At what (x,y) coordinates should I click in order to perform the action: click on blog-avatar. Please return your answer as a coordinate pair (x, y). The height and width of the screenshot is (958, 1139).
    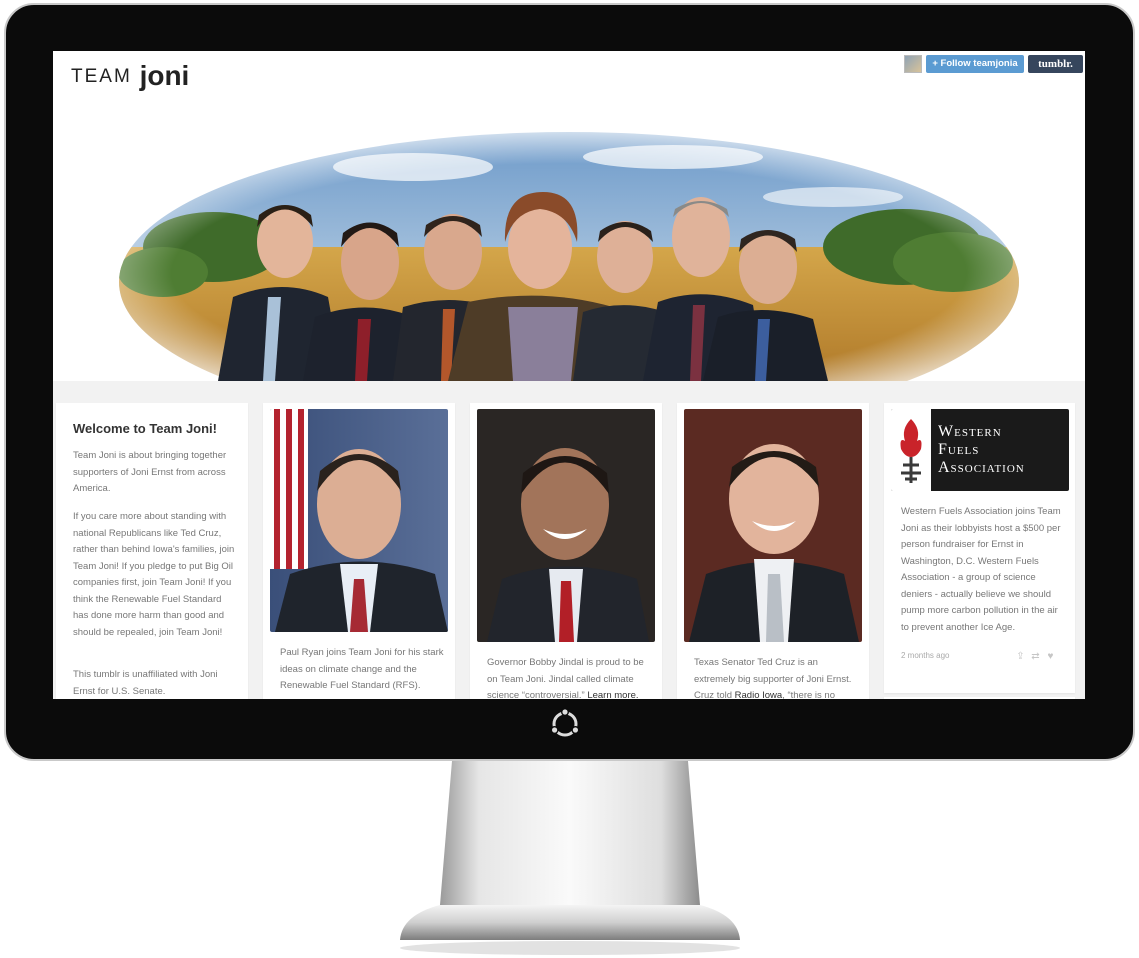
    Looking at the image, I should click on (913, 64).